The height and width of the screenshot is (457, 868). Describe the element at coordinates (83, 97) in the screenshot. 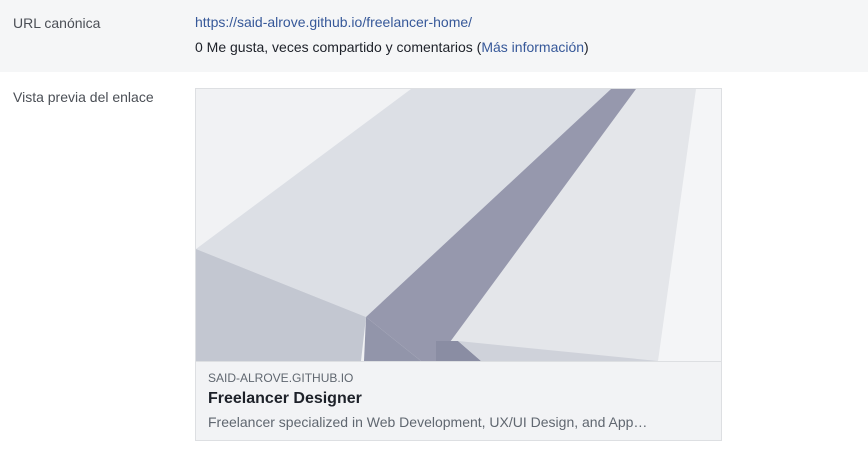

I see `link-preview-label: Vista previa del enlace` at that location.